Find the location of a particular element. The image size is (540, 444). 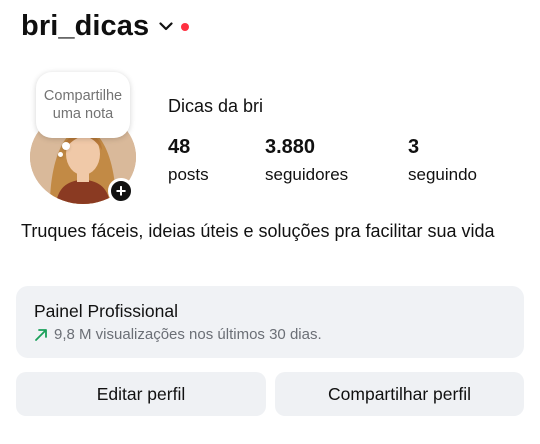

panel-subtitle-row: 9,8 M visualizações nos últimos 30 dias. is located at coordinates (270, 335).